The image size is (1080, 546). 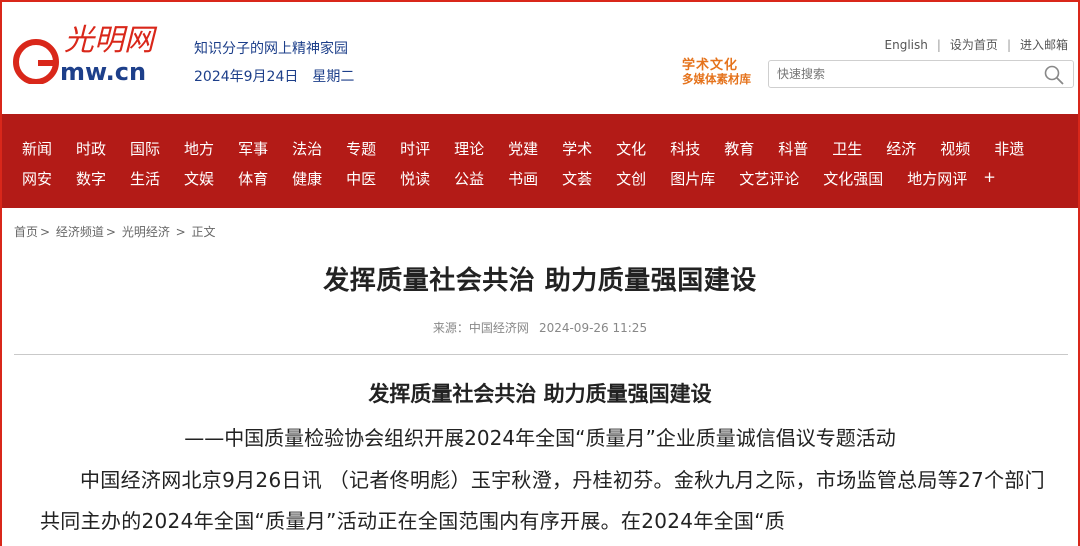 What do you see at coordinates (333, 77) in the screenshot?
I see `current-weekday: 星期二` at bounding box center [333, 77].